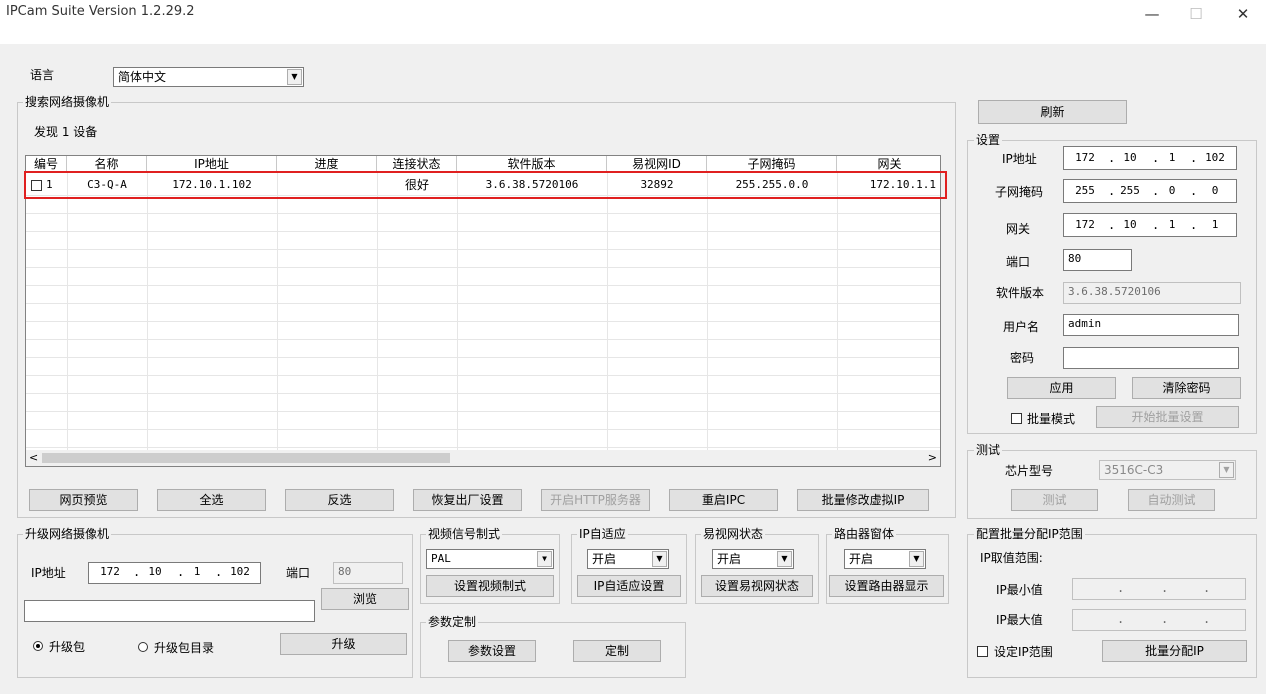 Image resolution: width=1266 pixels, height=694 pixels. I want to click on ip-auto-select: 开启 ▼, so click(628, 559).